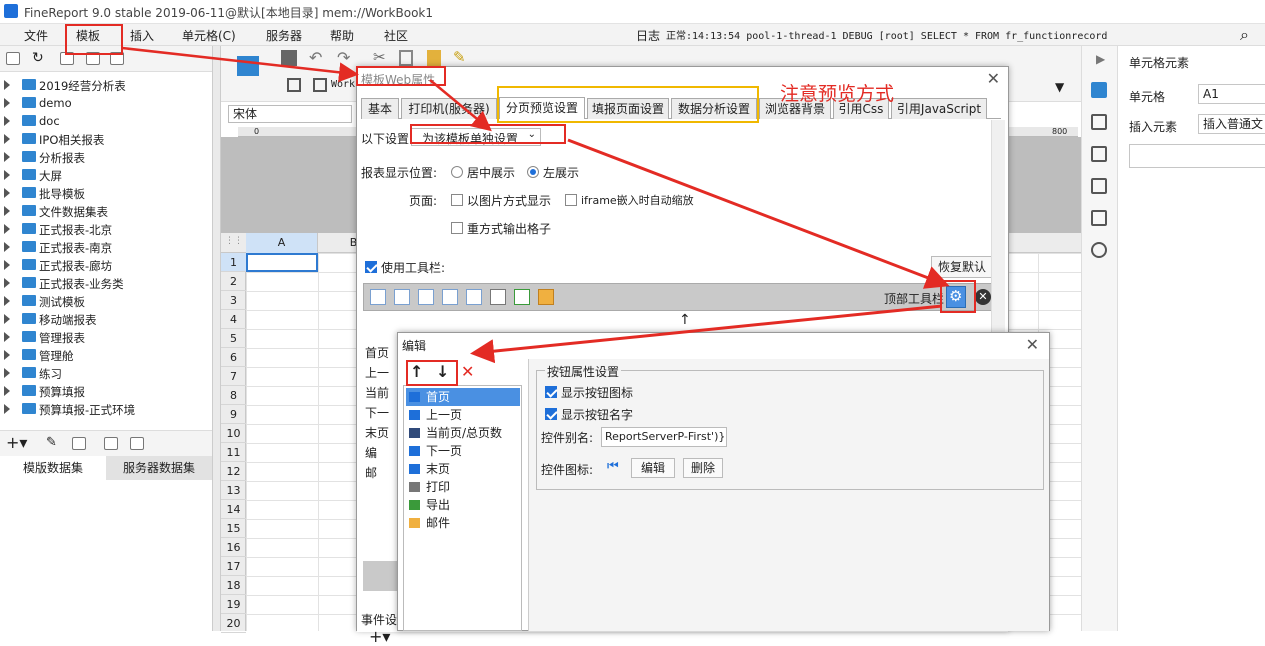 This screenshot has height=646, width=1265. What do you see at coordinates (1099, 154) in the screenshot?
I see `border-icon` at bounding box center [1099, 154].